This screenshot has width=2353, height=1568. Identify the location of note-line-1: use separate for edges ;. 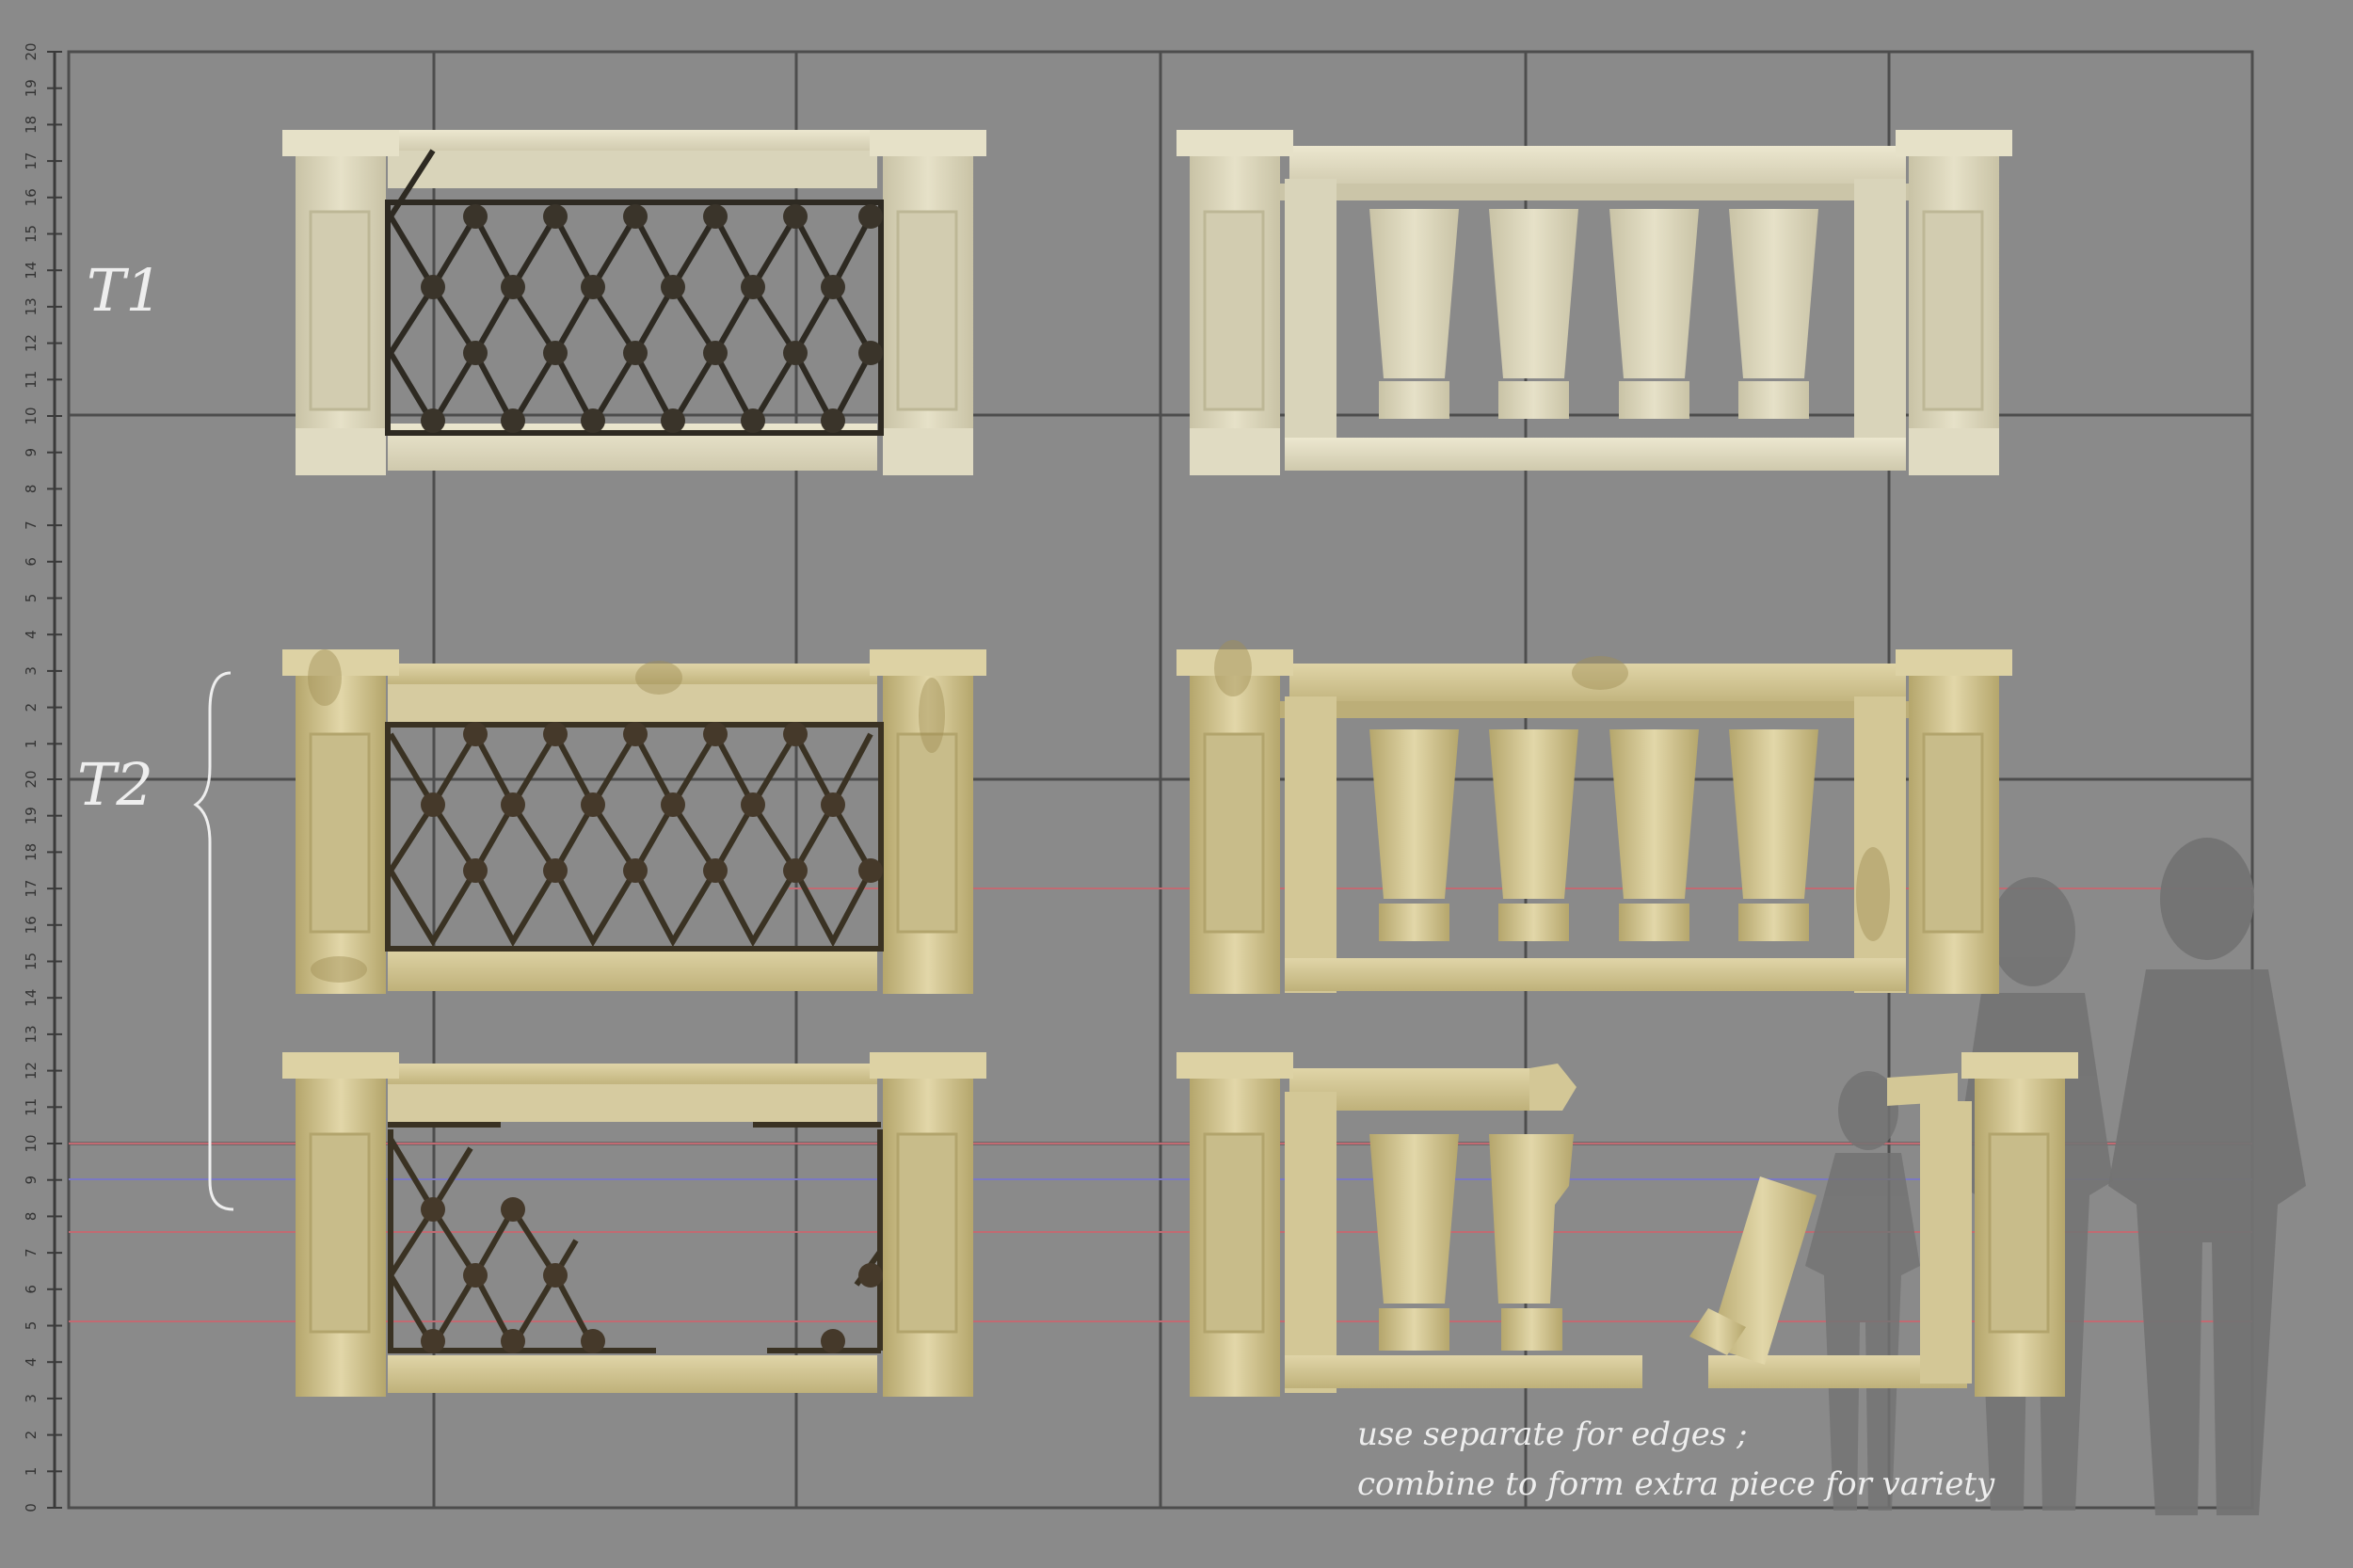
(1552, 1434).